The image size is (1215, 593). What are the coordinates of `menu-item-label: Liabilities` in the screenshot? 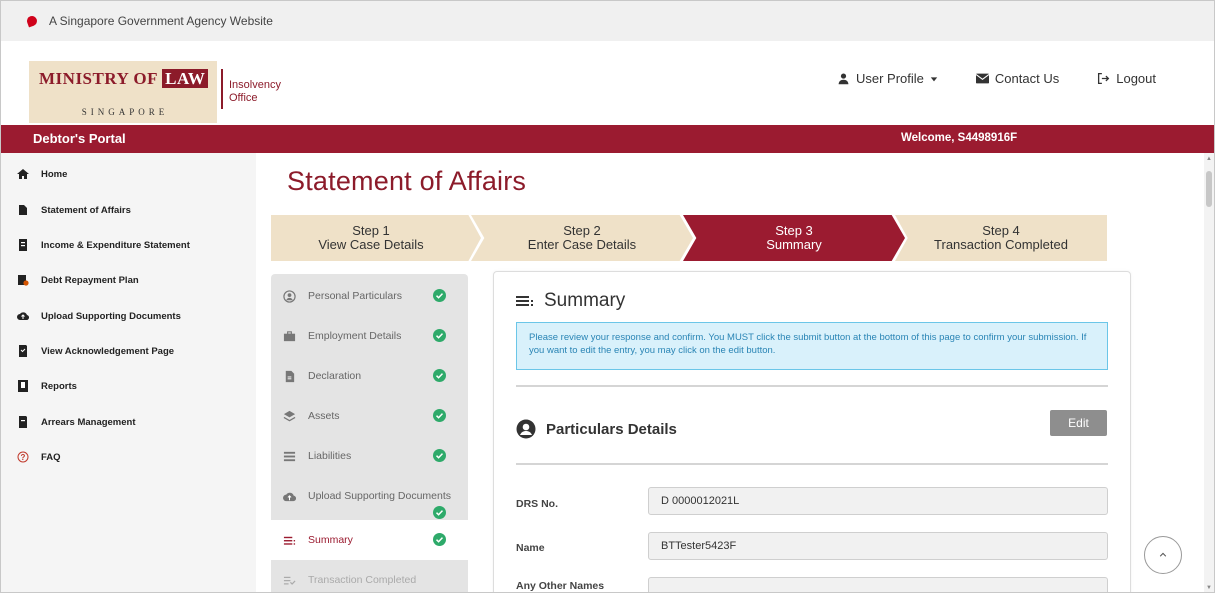 It's located at (330, 456).